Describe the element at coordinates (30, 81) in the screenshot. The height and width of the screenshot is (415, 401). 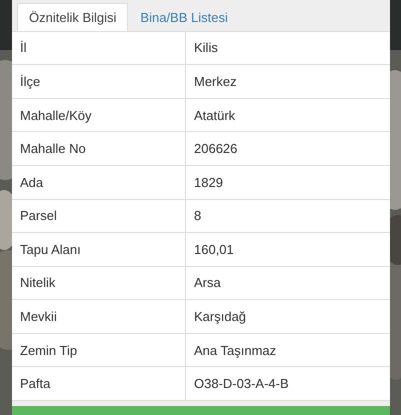
I see `table-cell-text: İlçe` at that location.